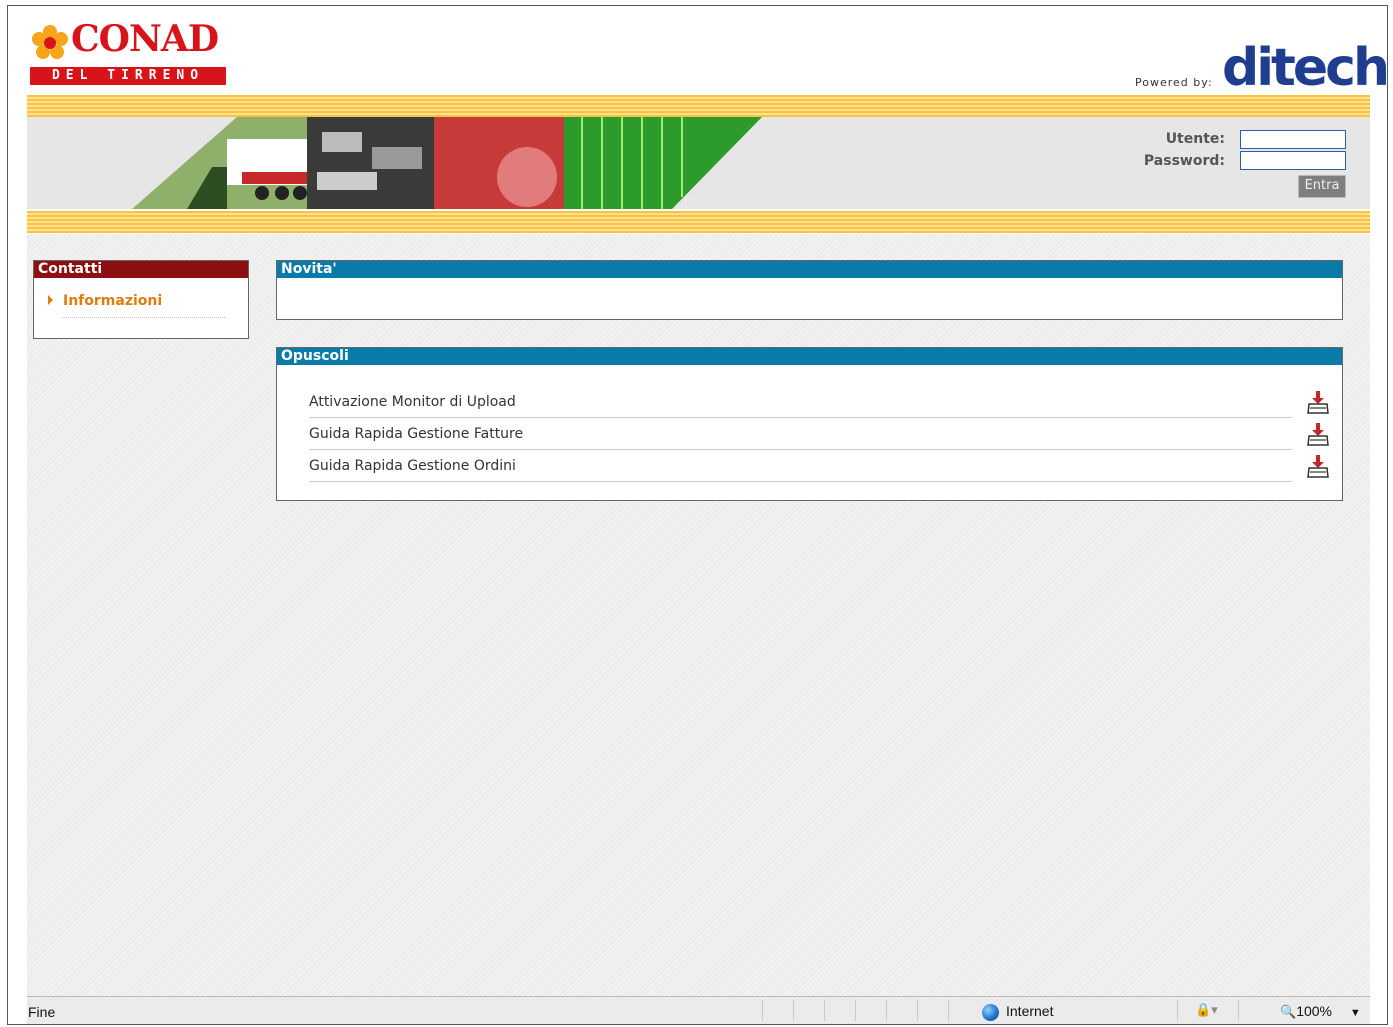  Describe the element at coordinates (1293, 139) in the screenshot. I see `user-input` at that location.